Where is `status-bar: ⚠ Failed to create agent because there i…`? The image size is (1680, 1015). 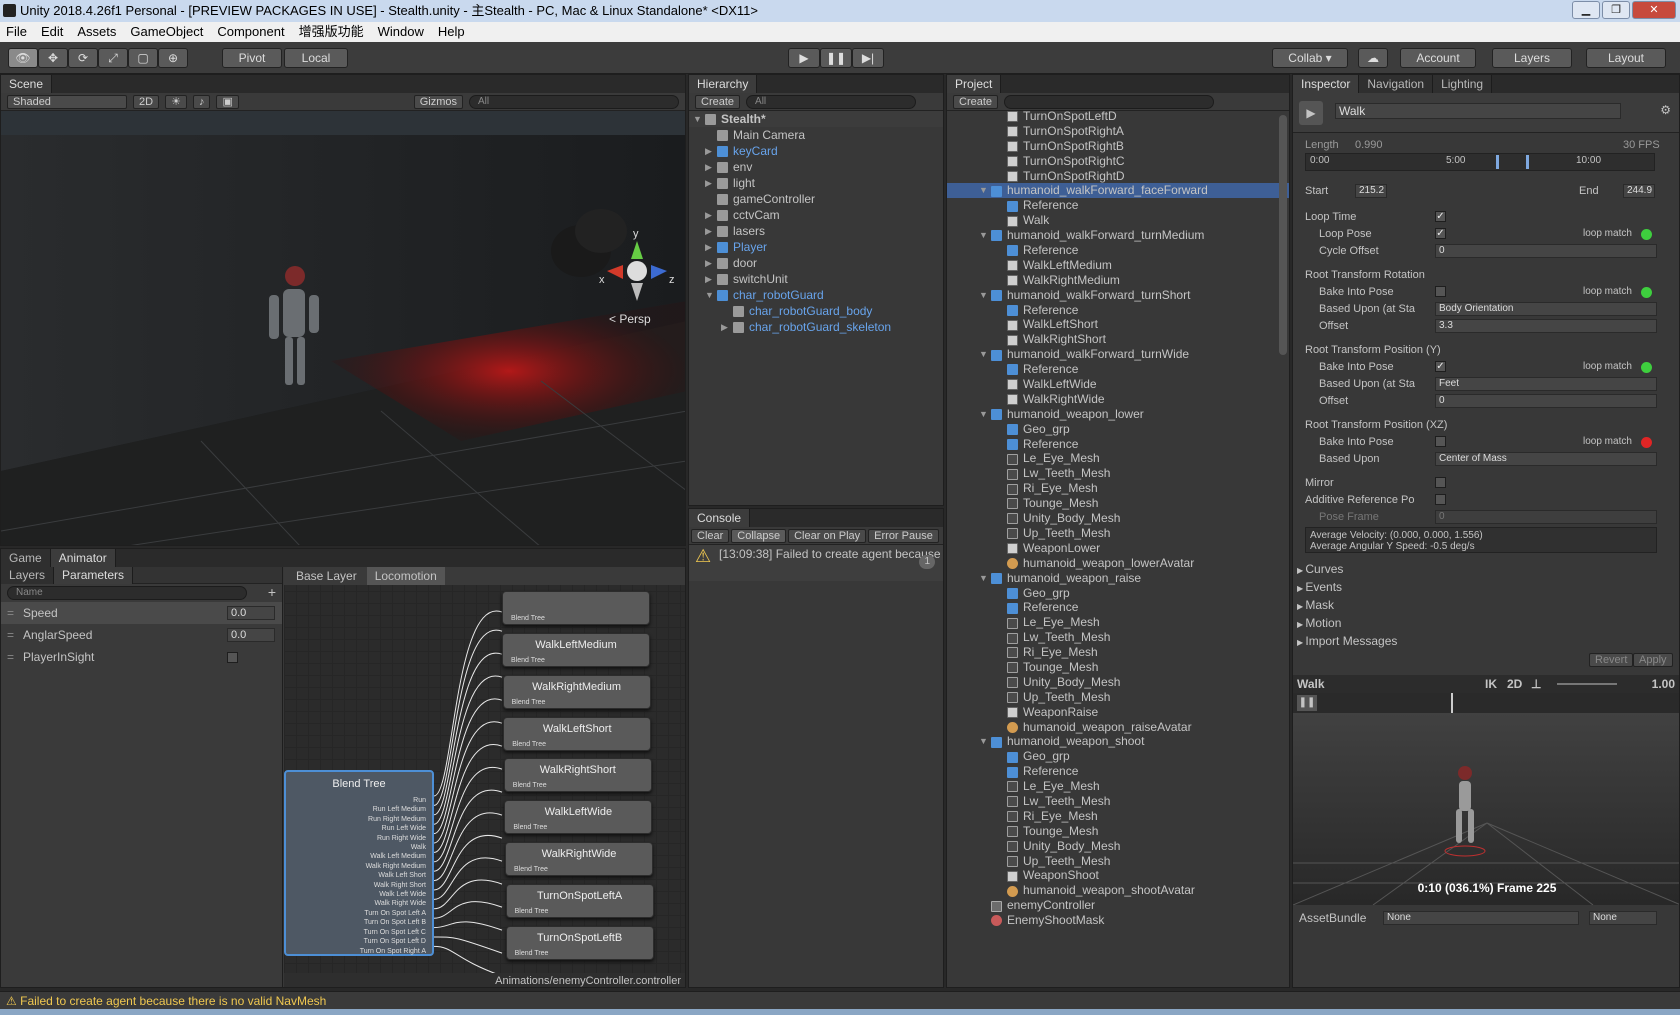
status-bar: ⚠ Failed to create agent because there i… is located at coordinates (840, 1000).